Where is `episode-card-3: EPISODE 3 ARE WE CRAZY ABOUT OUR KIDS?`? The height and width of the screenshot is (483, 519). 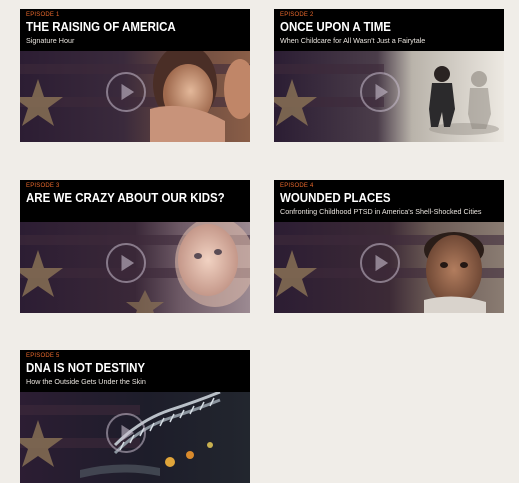 episode-card-3: EPISODE 3 ARE WE CRAZY ABOUT OUR KIDS? is located at coordinates (135, 246).